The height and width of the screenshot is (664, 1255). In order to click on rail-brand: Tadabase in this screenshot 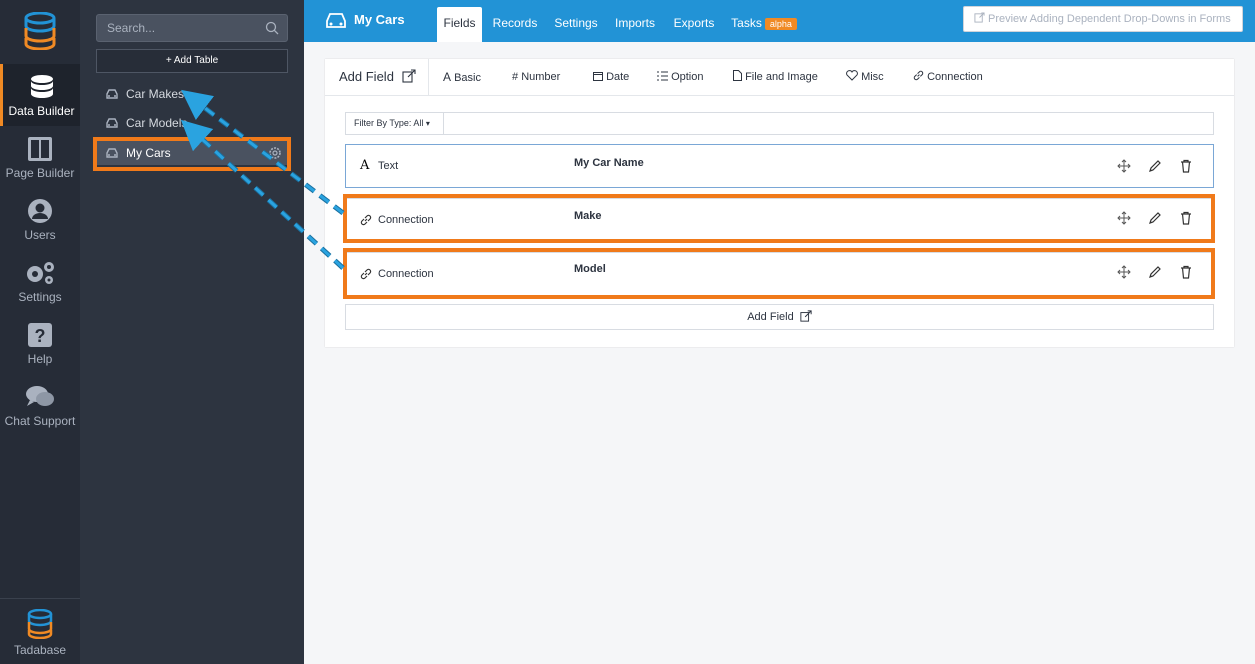, I will do `click(40, 631)`.